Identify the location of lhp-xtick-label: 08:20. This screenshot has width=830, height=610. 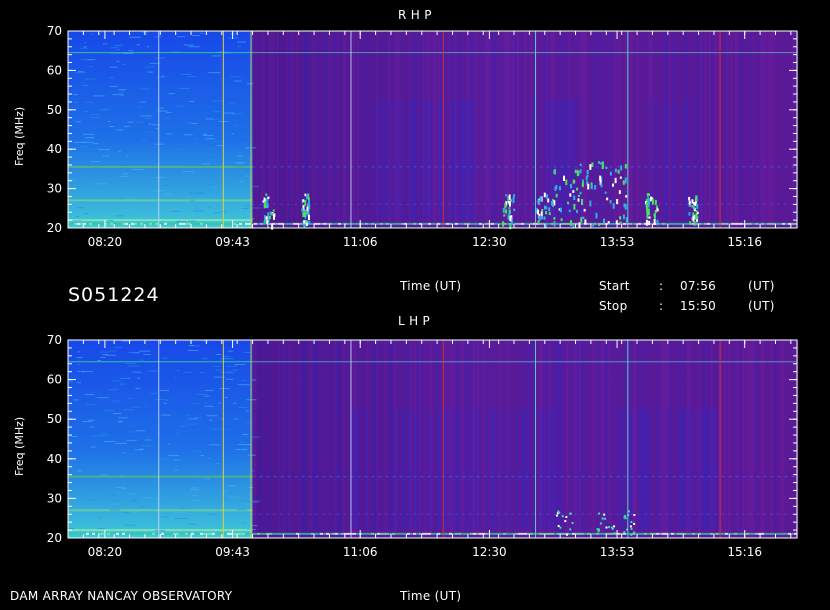
(105, 552).